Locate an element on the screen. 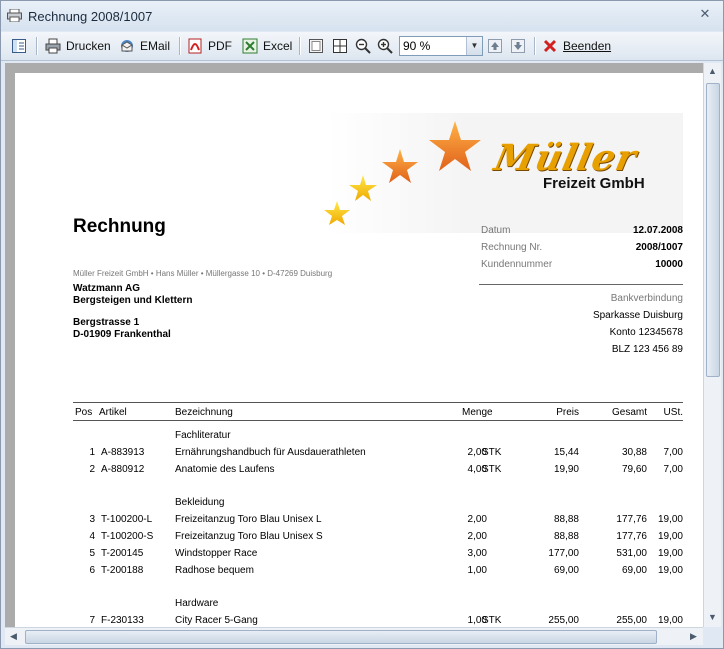 This screenshot has width=724, height=649. zoom-out-button is located at coordinates (365, 46).